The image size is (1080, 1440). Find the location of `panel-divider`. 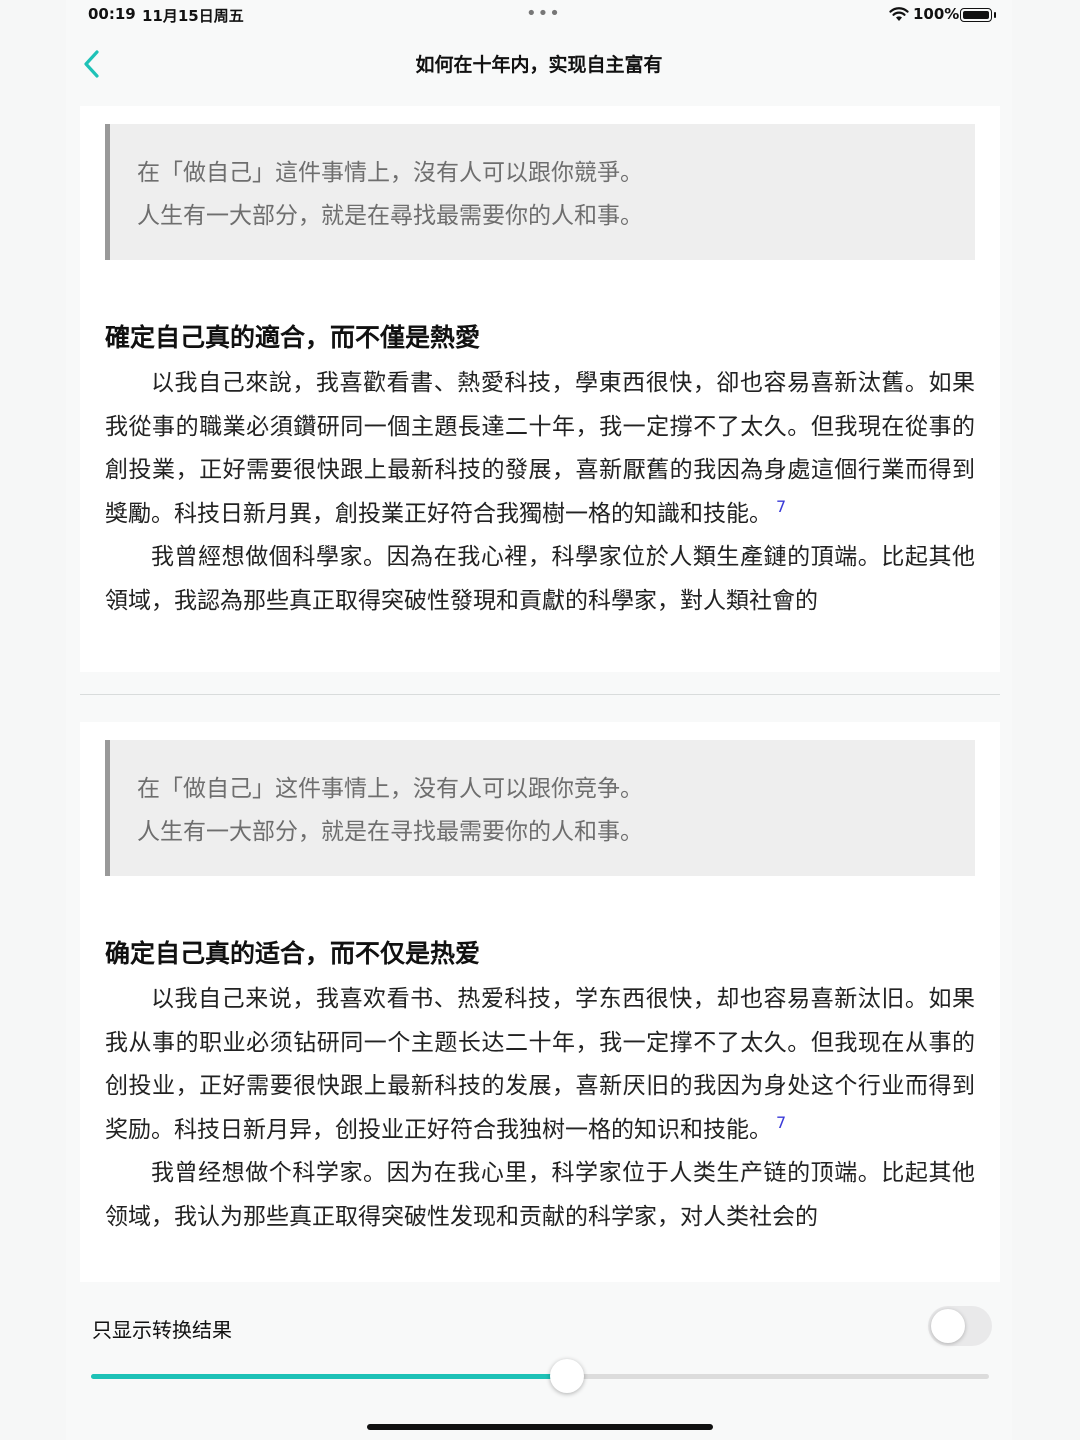

panel-divider is located at coordinates (540, 694).